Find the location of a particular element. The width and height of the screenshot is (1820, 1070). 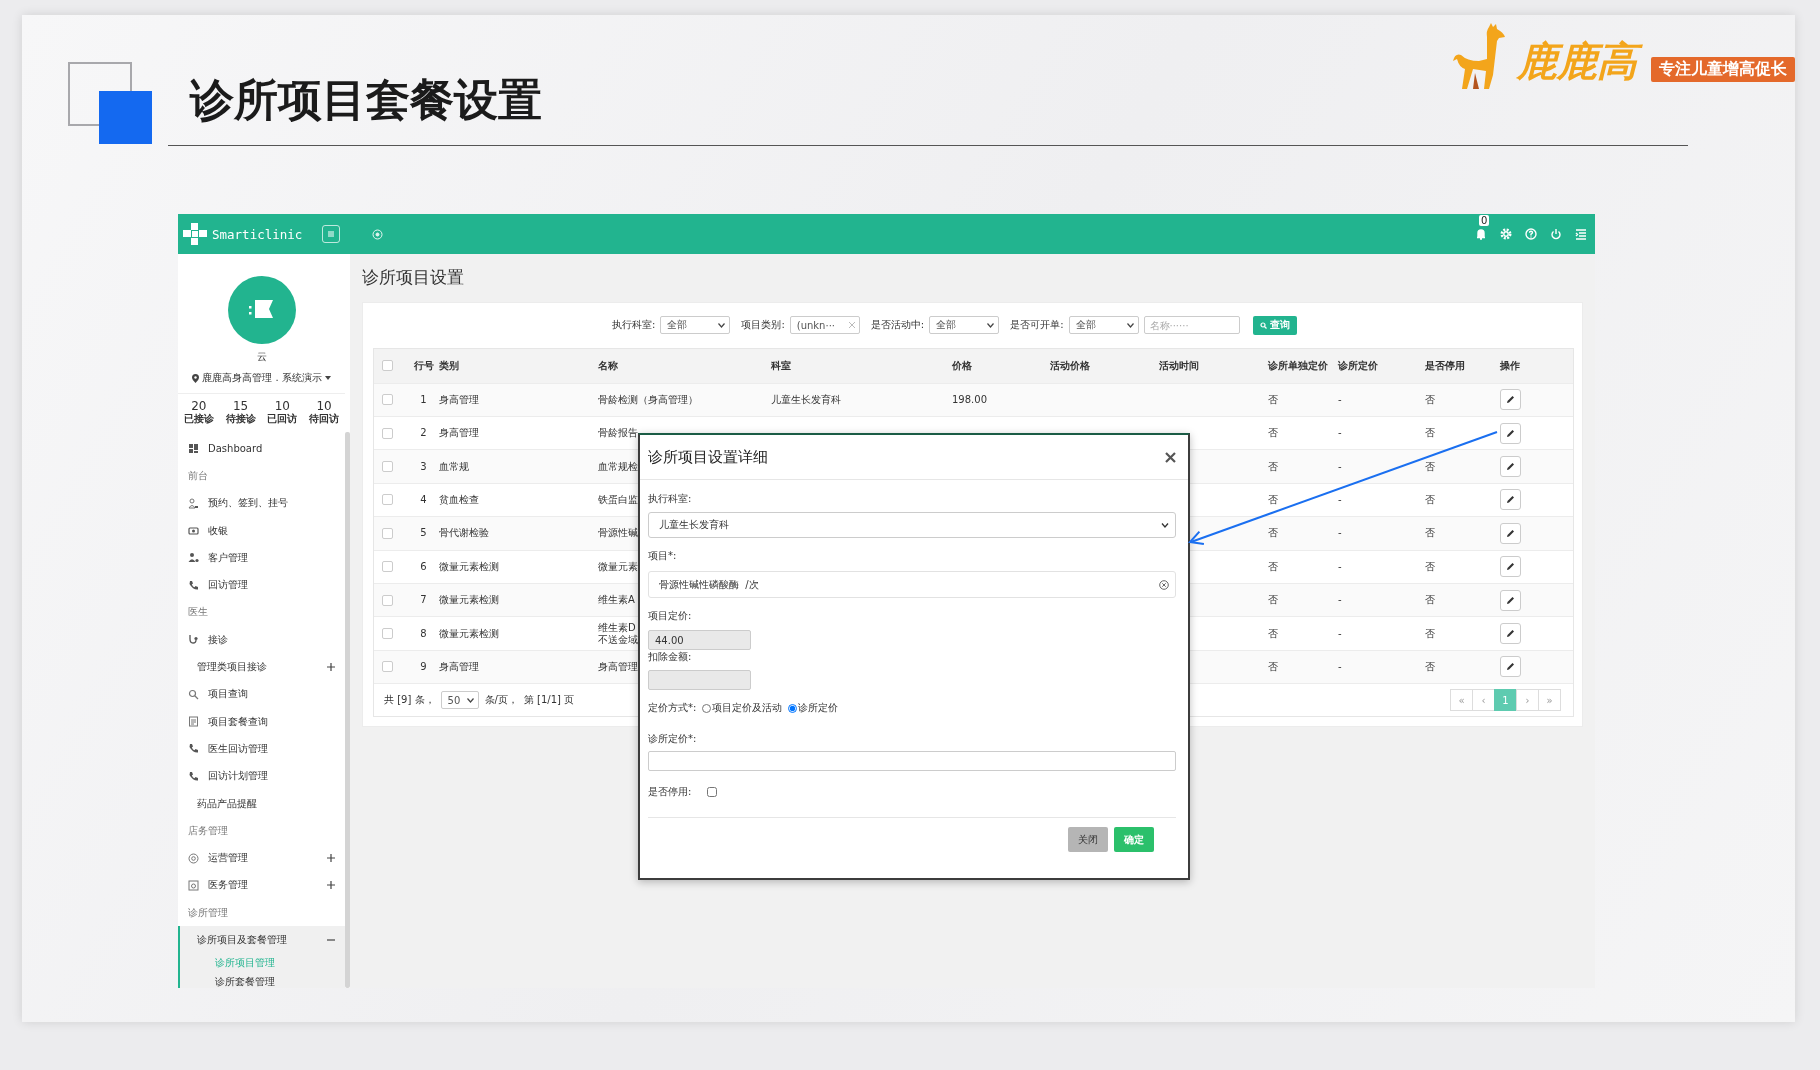

menu-group: 诊所项目及套餐管理 is located at coordinates (242, 940).